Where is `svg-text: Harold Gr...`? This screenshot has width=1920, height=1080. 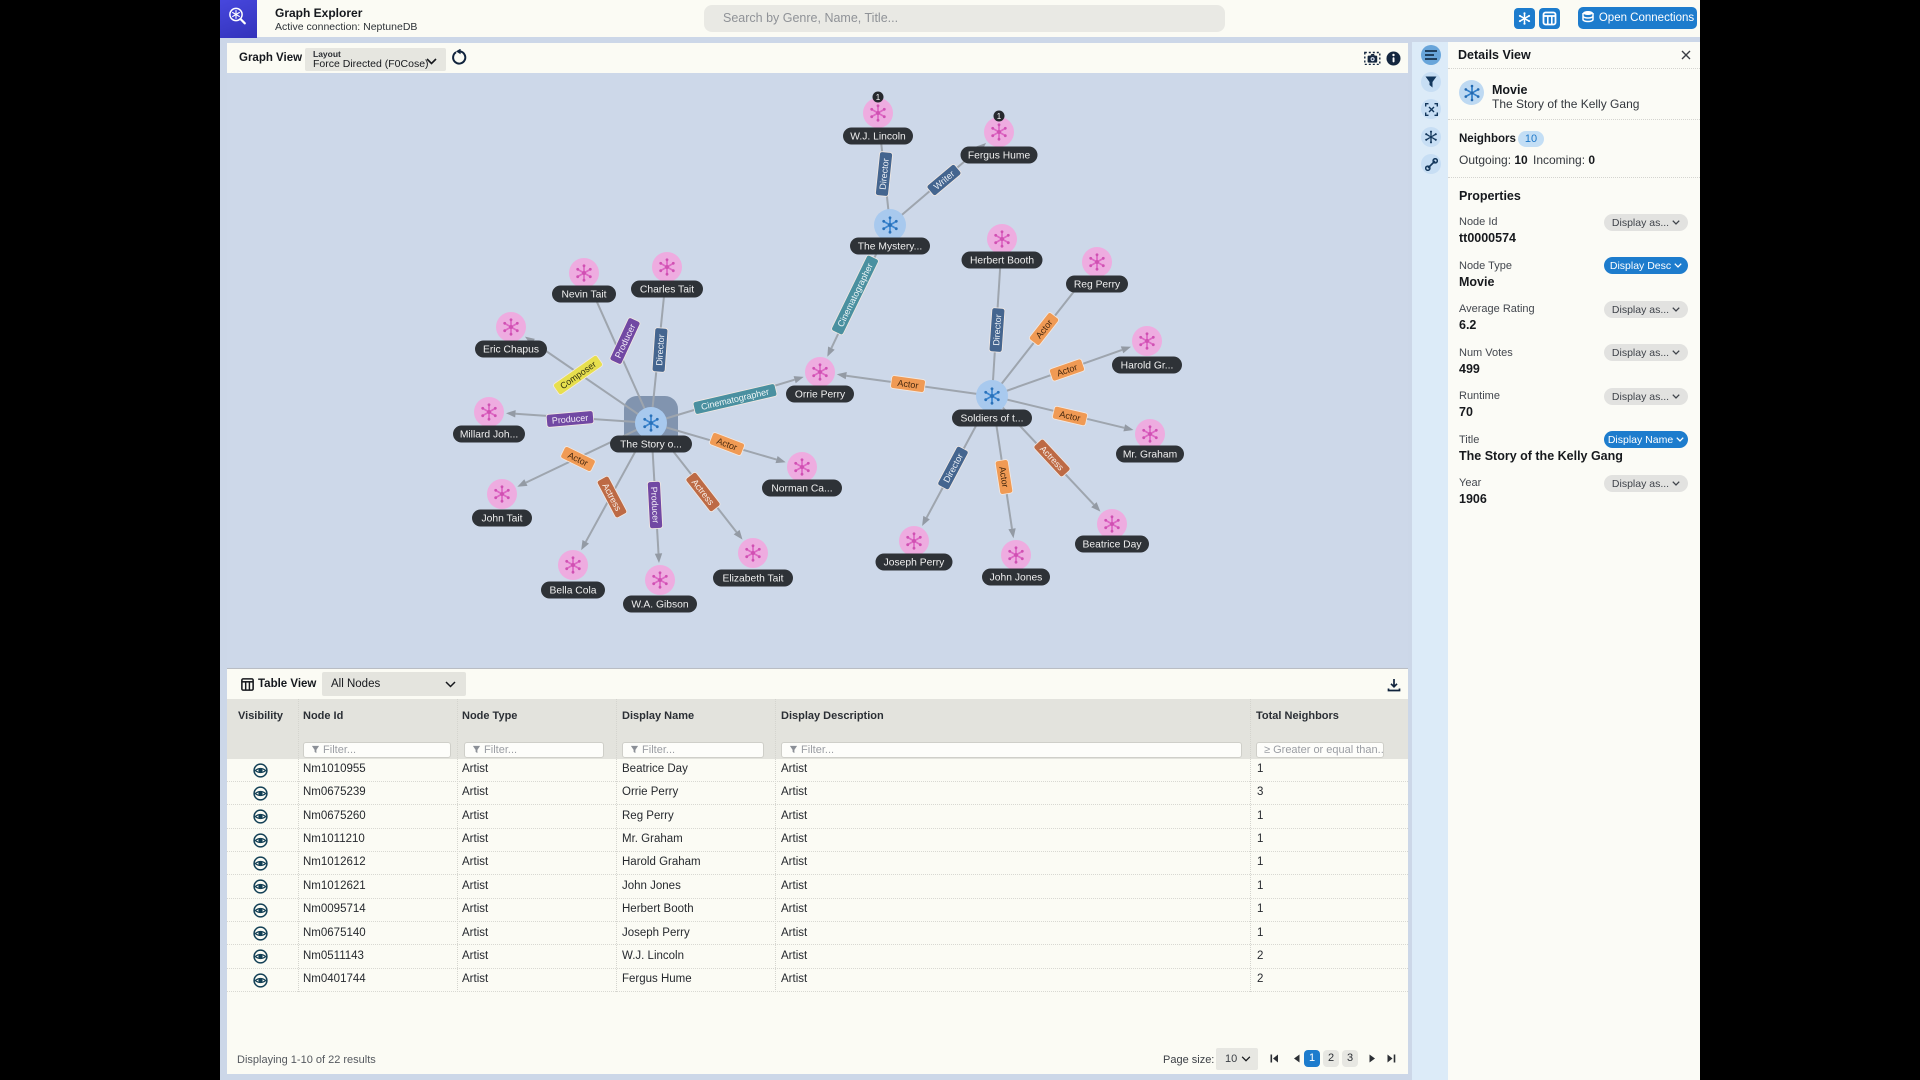
svg-text: Harold Gr... is located at coordinates (1147, 366).